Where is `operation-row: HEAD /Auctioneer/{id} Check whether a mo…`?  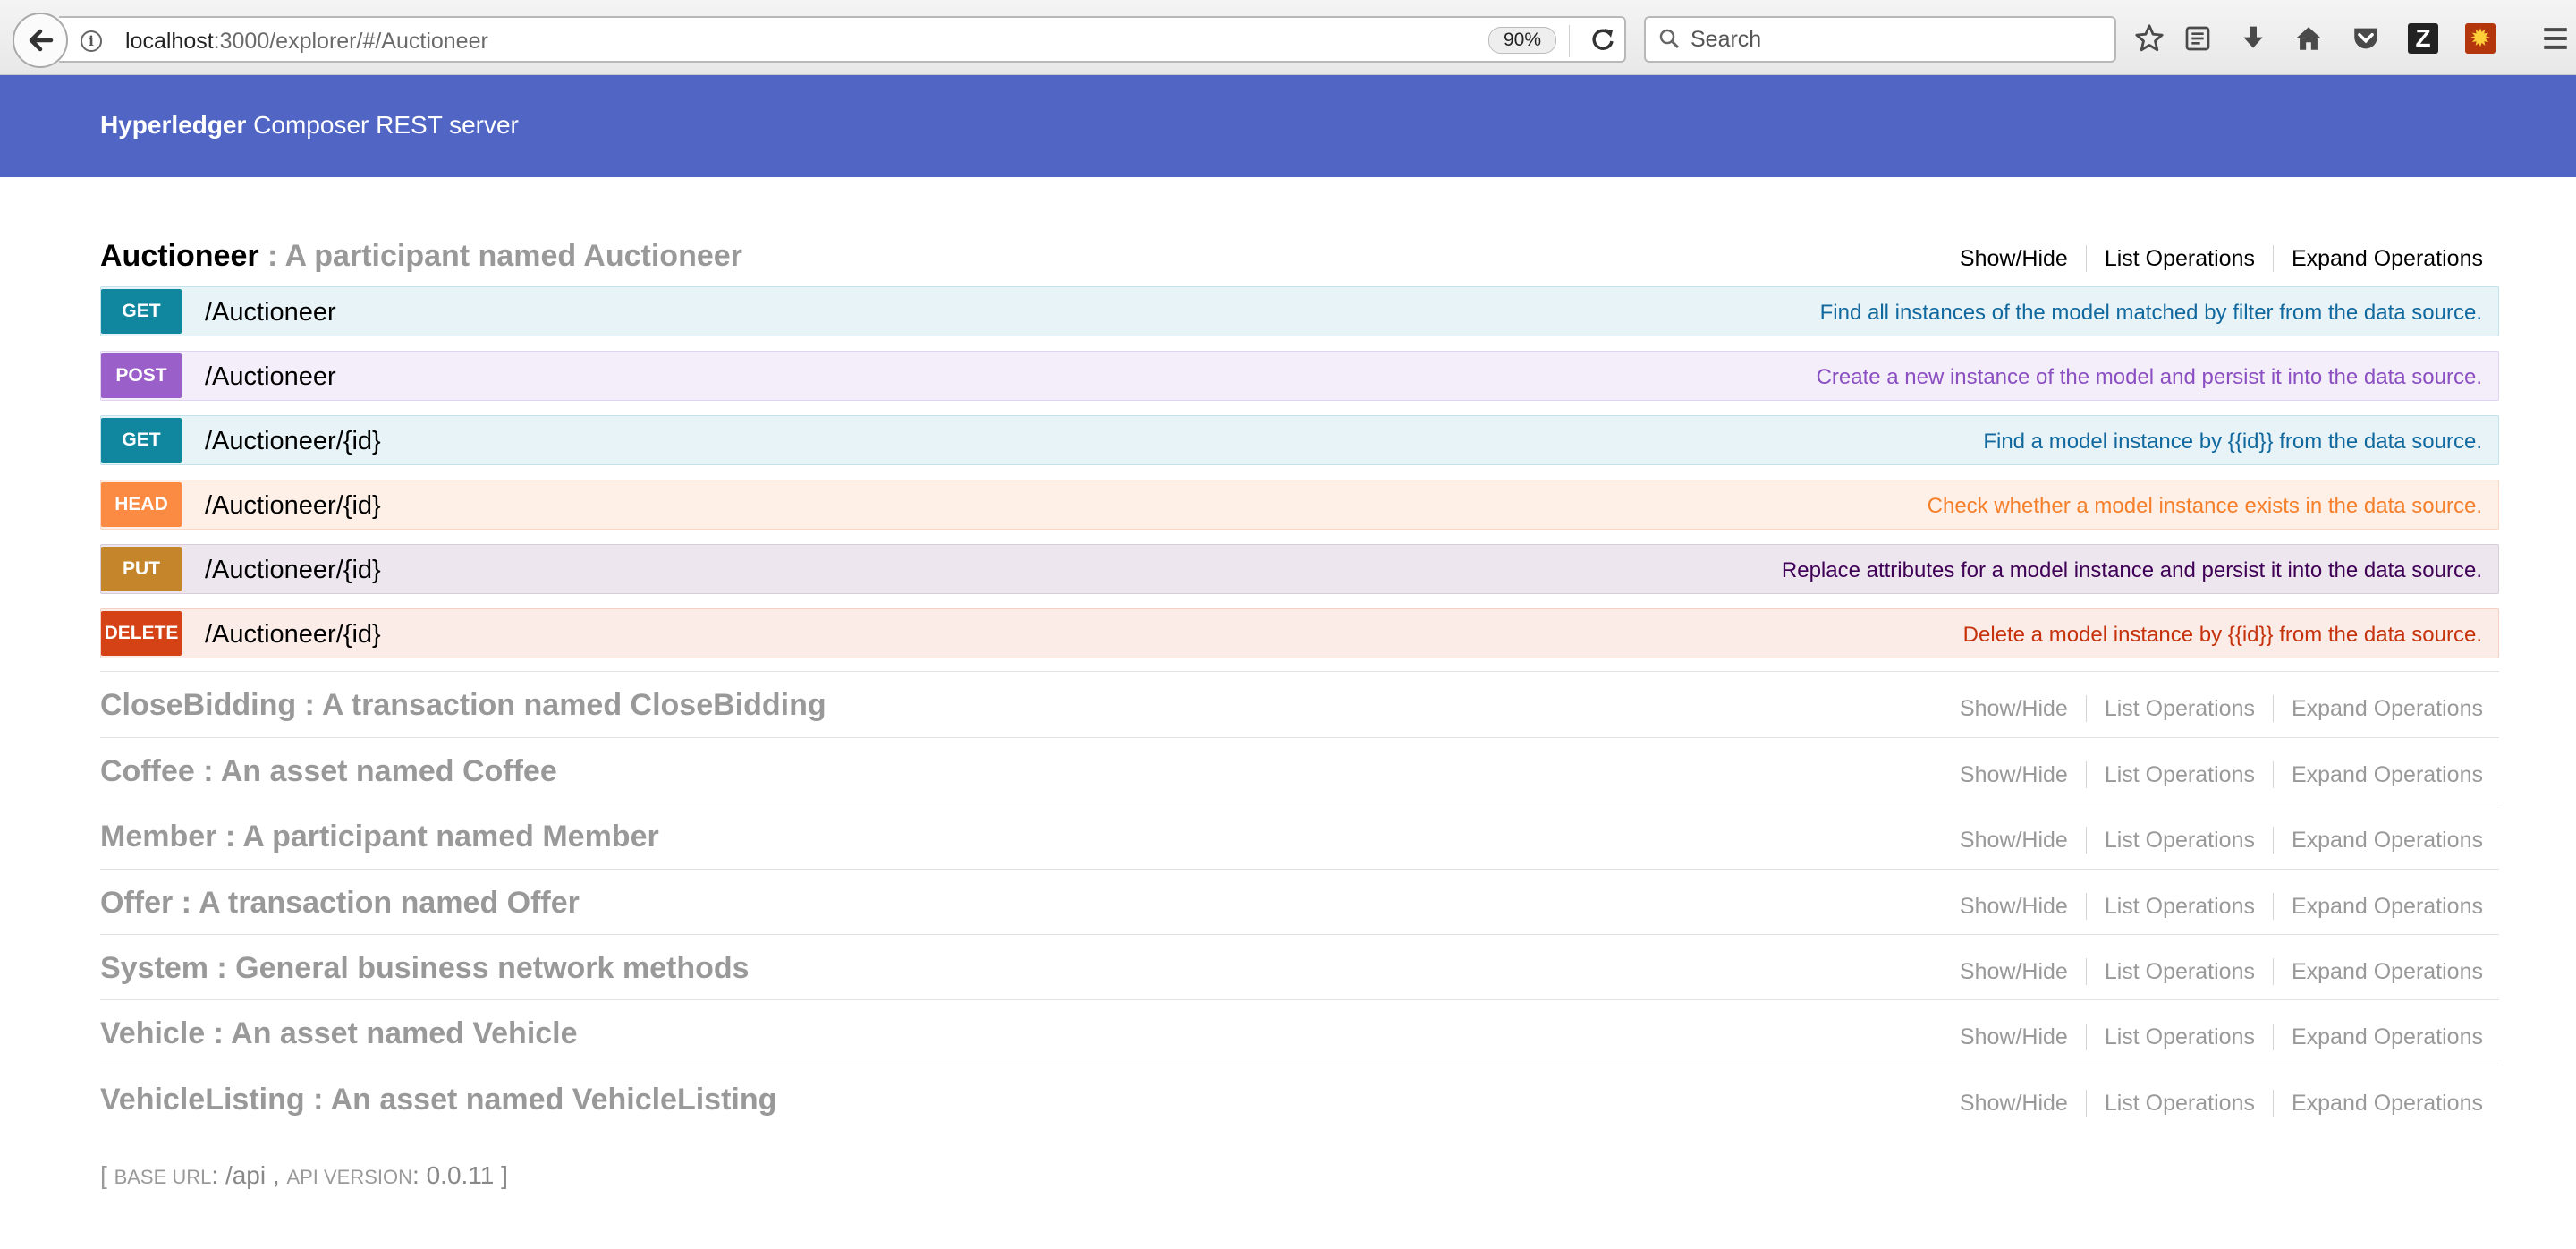
operation-row: HEAD /Auctioneer/{id} Check whether a mo… is located at coordinates (1299, 505).